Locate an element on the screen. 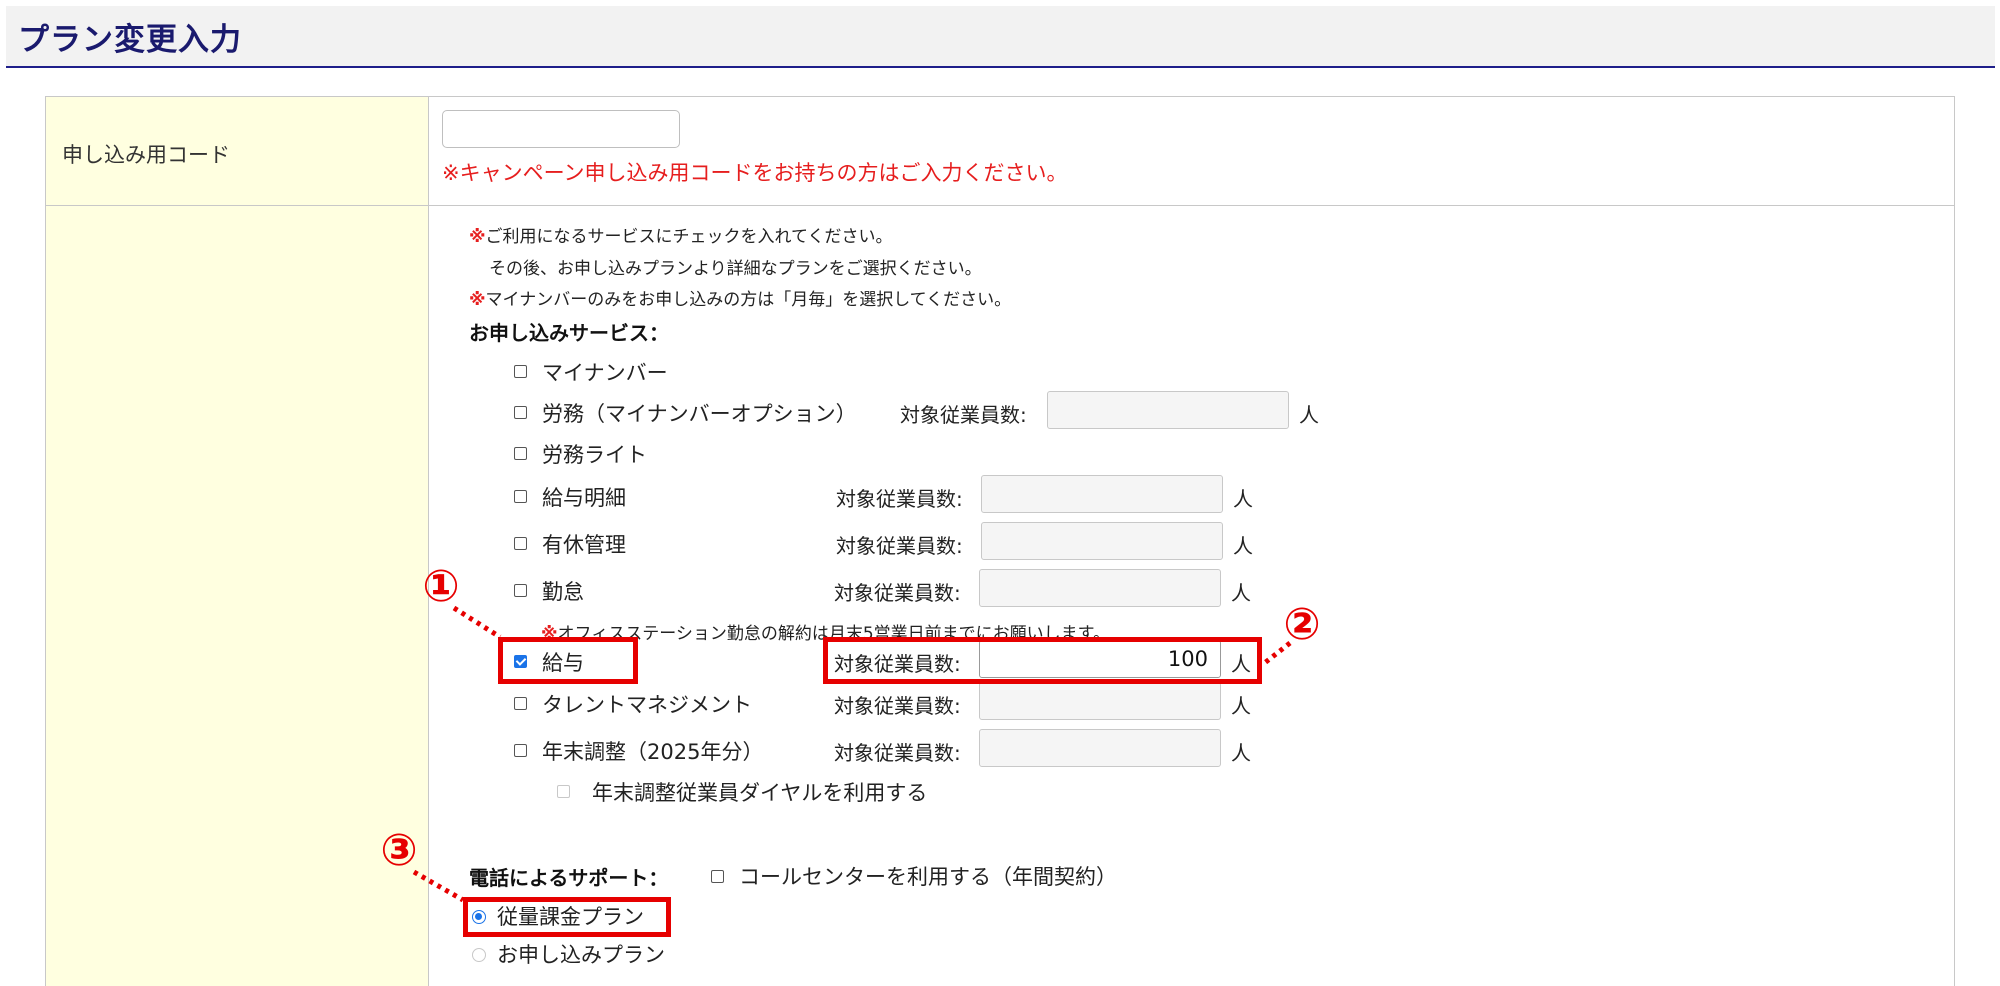  page-header: プラン変更入力 is located at coordinates (1000, 37).